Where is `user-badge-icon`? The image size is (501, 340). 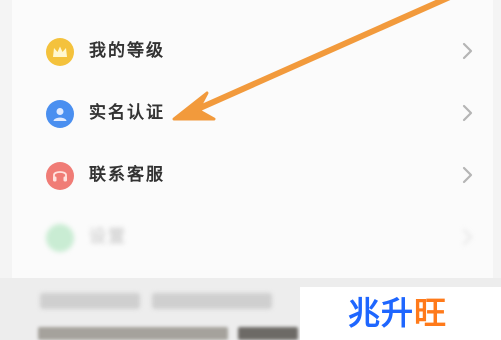
user-badge-icon is located at coordinates (60, 114).